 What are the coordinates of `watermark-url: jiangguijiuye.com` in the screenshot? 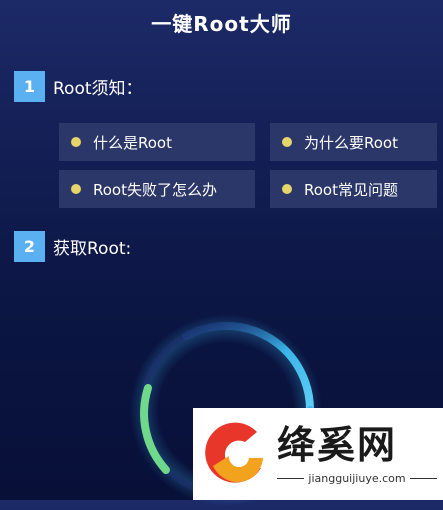 It's located at (357, 478).